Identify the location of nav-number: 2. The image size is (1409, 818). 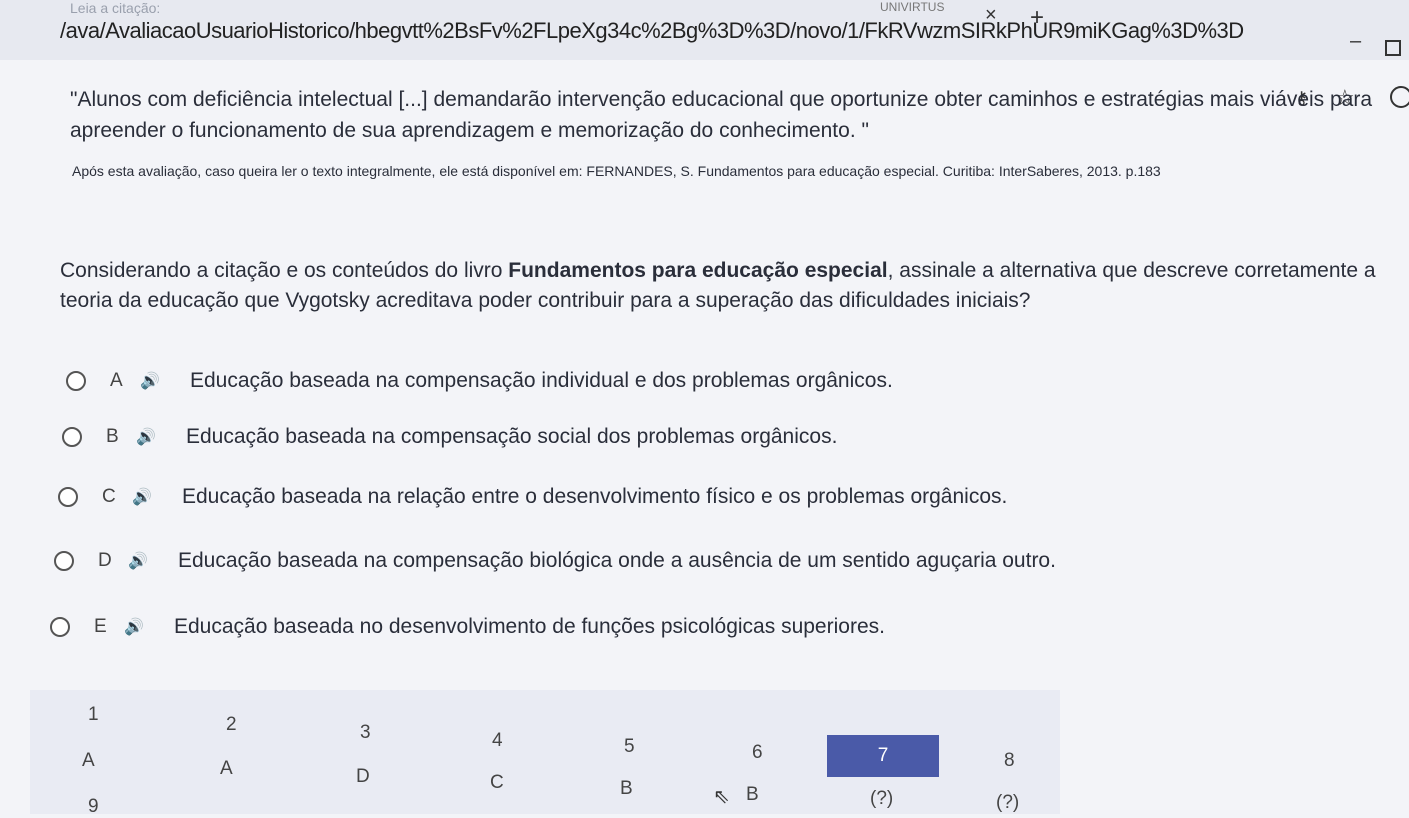
(231, 725).